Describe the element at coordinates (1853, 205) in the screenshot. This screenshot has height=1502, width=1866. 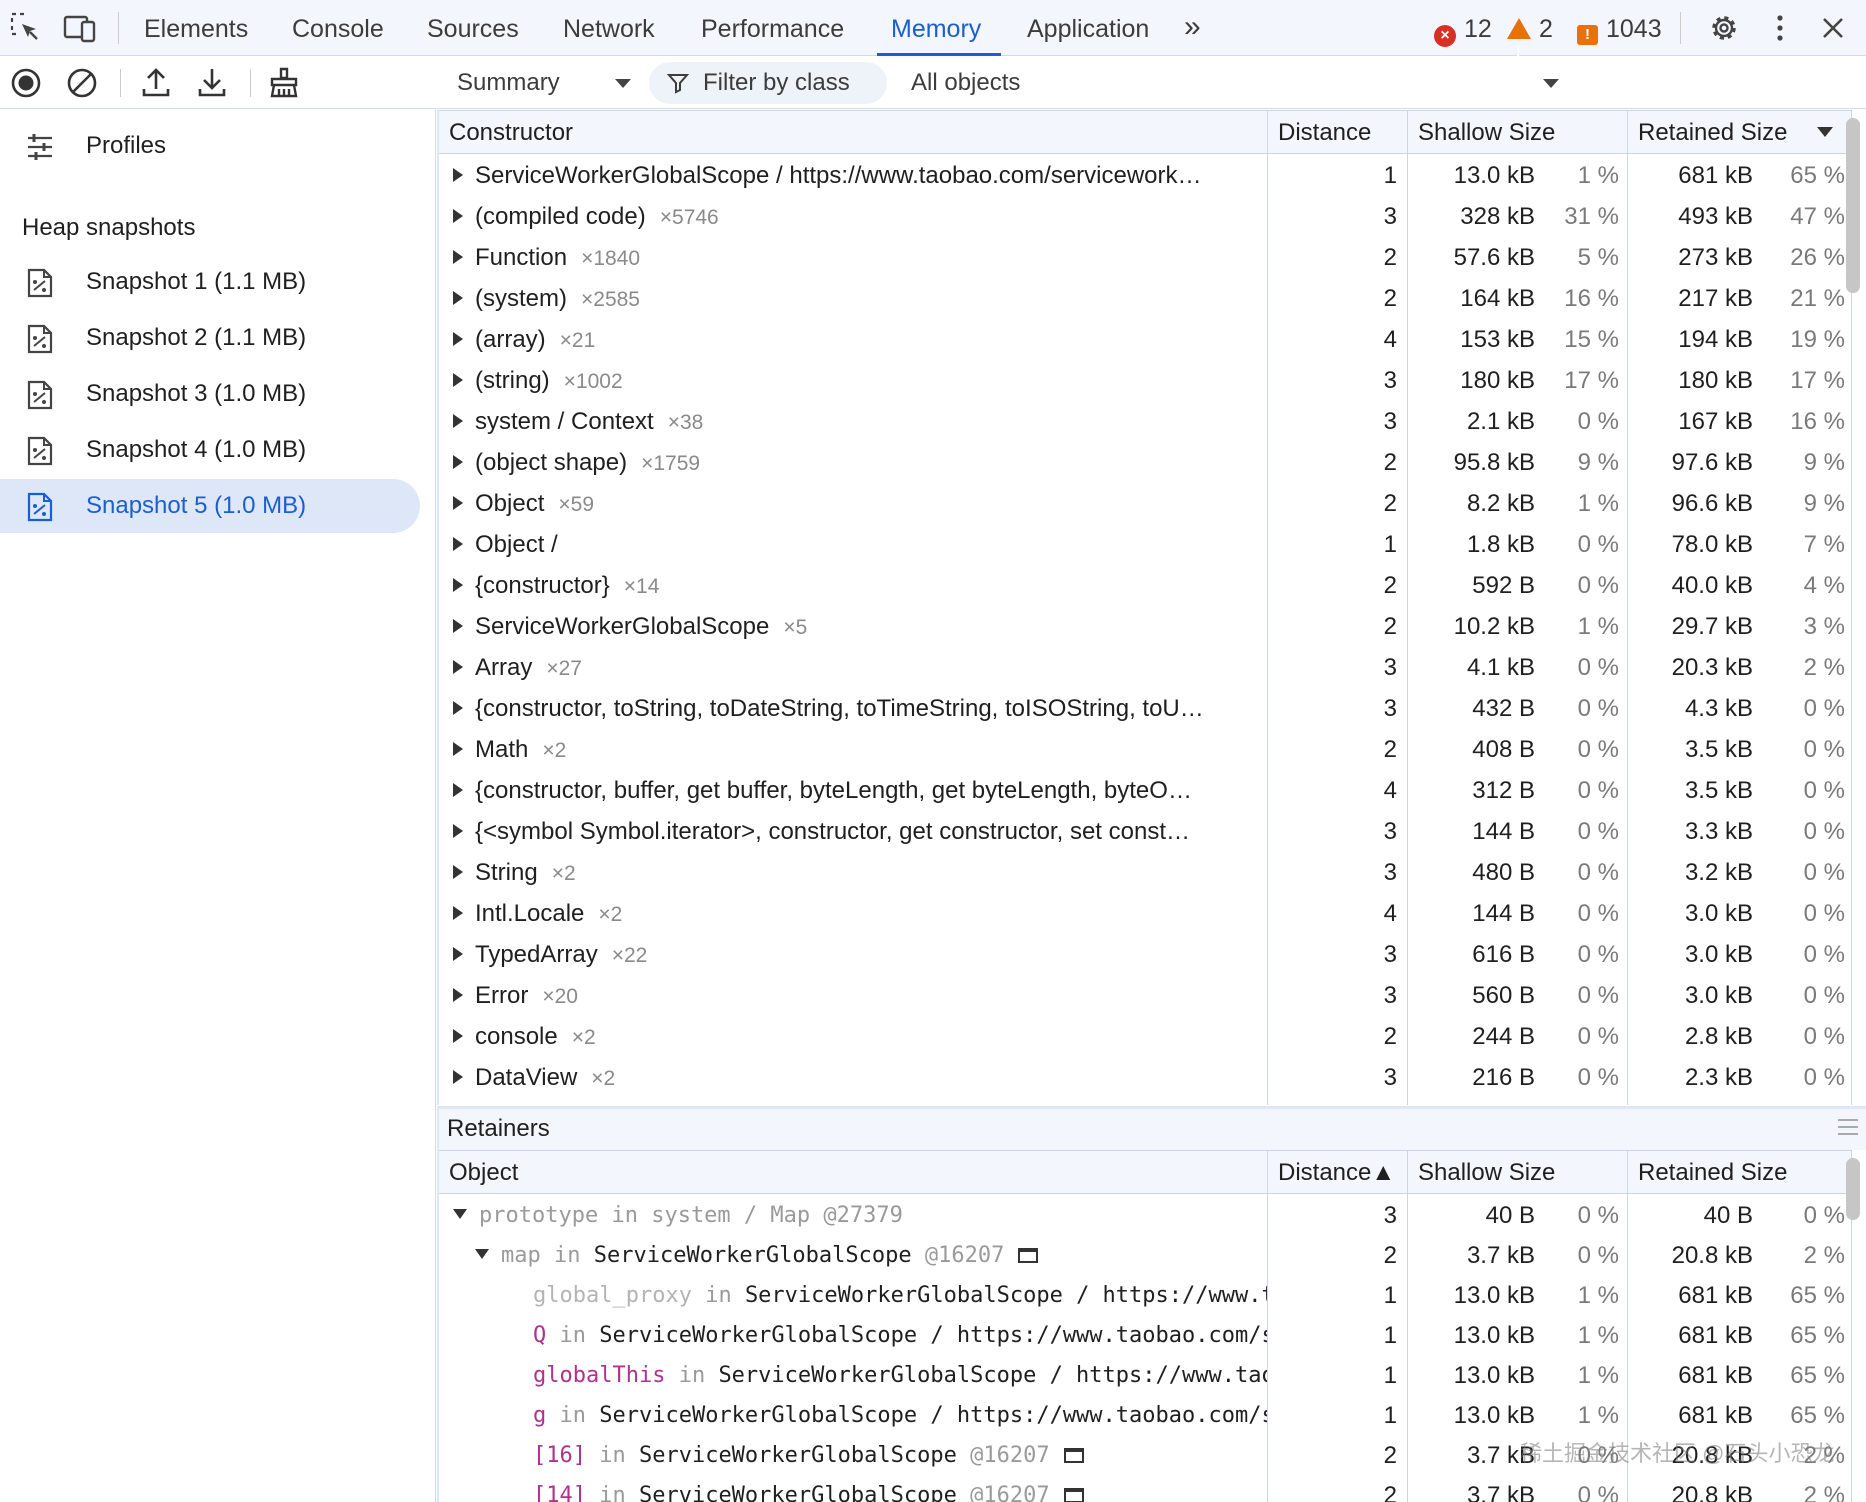
I see `constructors-scrollbar` at that location.